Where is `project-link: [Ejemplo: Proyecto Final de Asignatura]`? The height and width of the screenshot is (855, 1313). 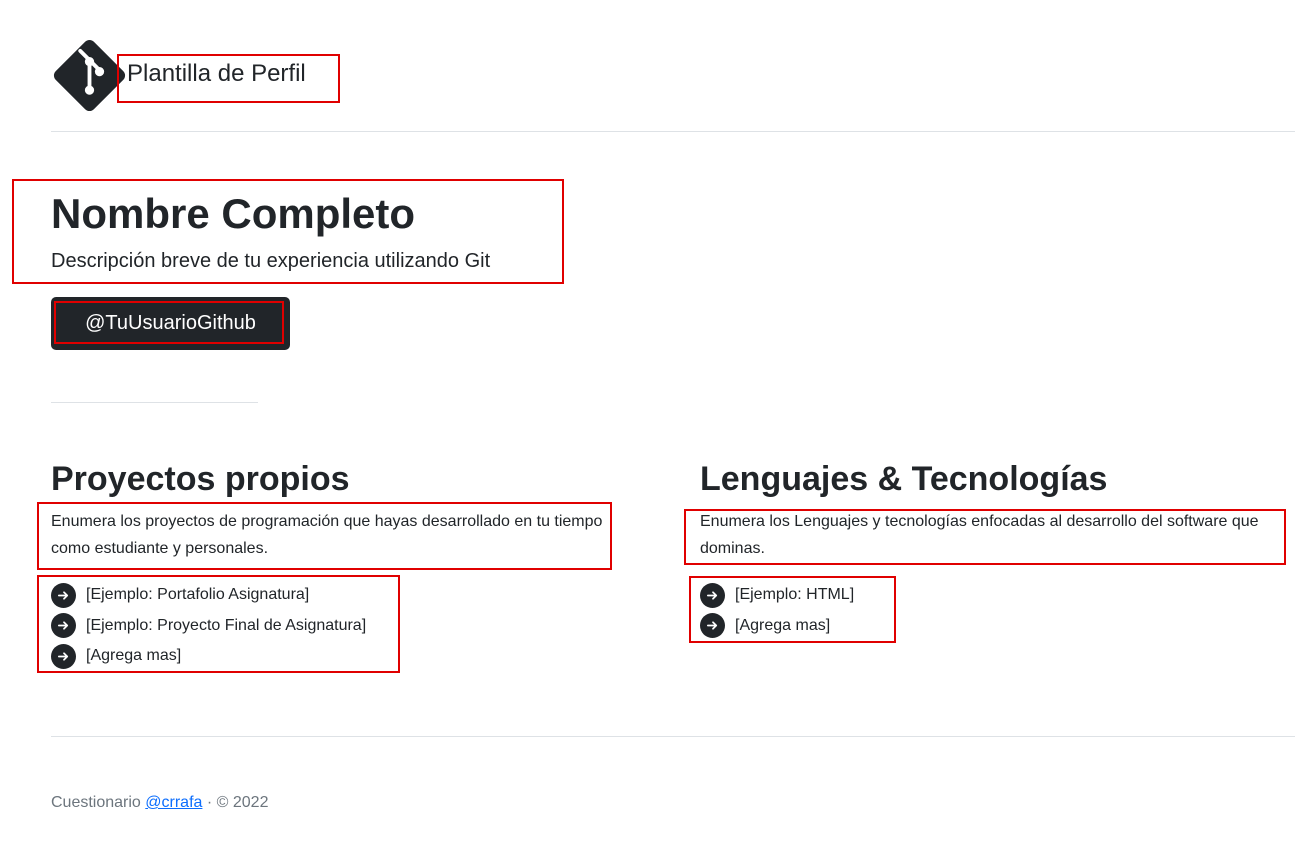 project-link: [Ejemplo: Proyecto Final de Asignatura] is located at coordinates (226, 626).